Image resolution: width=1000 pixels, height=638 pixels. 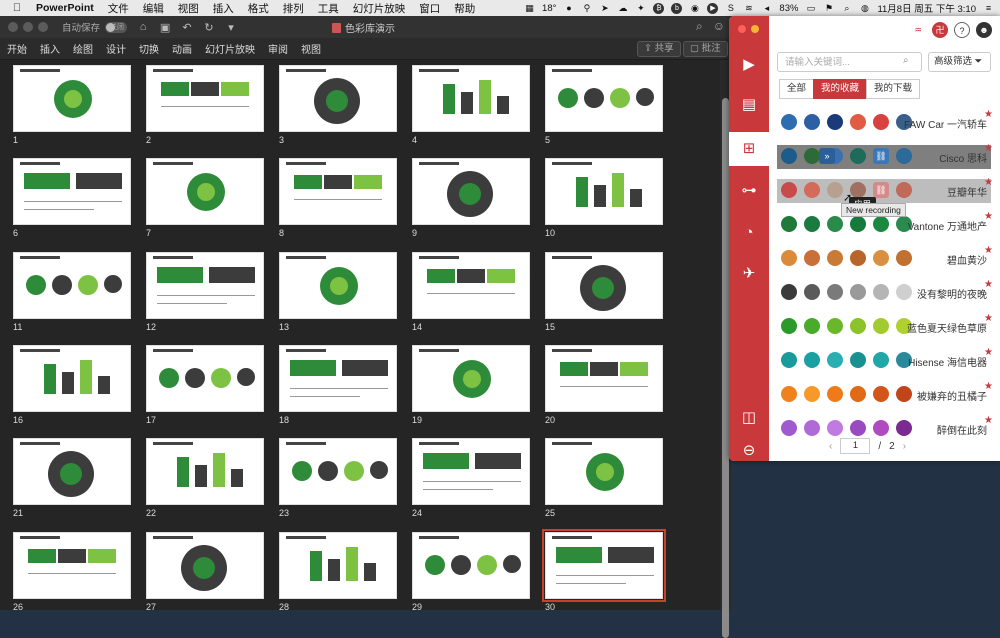 What do you see at coordinates (17, 48) in the screenshot?
I see `tab-home: 开始` at bounding box center [17, 48].